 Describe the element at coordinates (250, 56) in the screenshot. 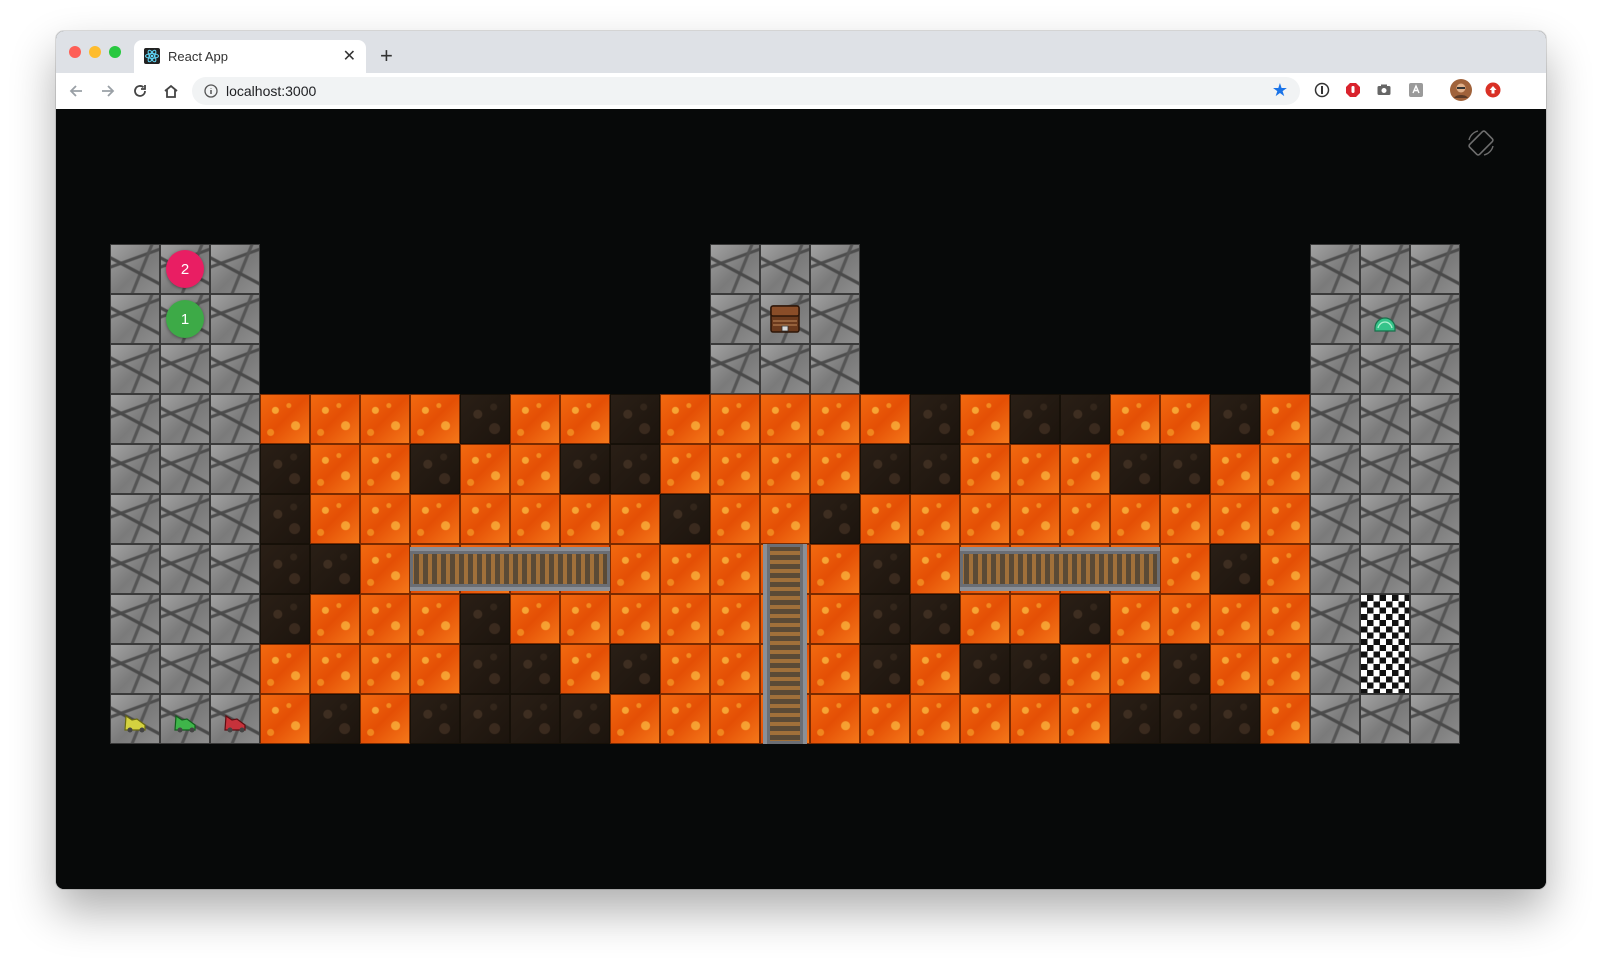

I see `browser-tab: React App ✕` at that location.